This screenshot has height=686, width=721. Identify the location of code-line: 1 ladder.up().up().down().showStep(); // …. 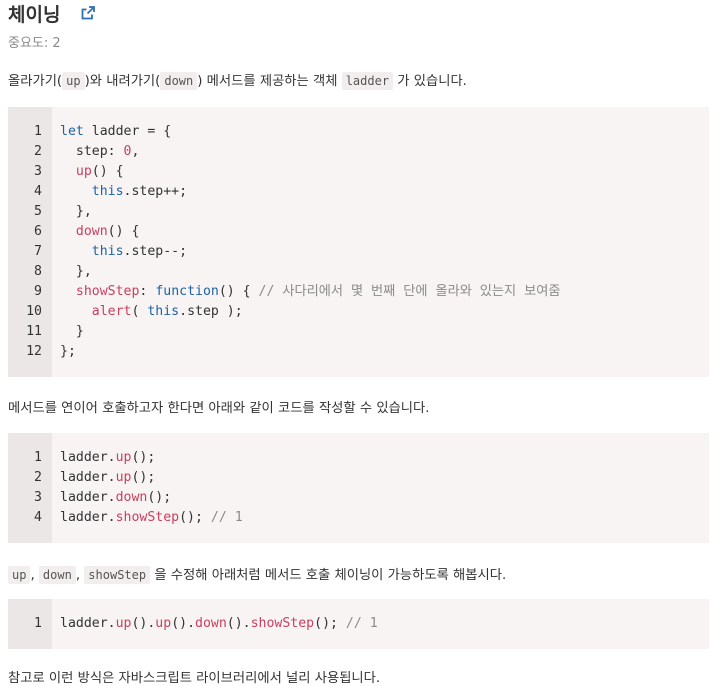
(193, 624).